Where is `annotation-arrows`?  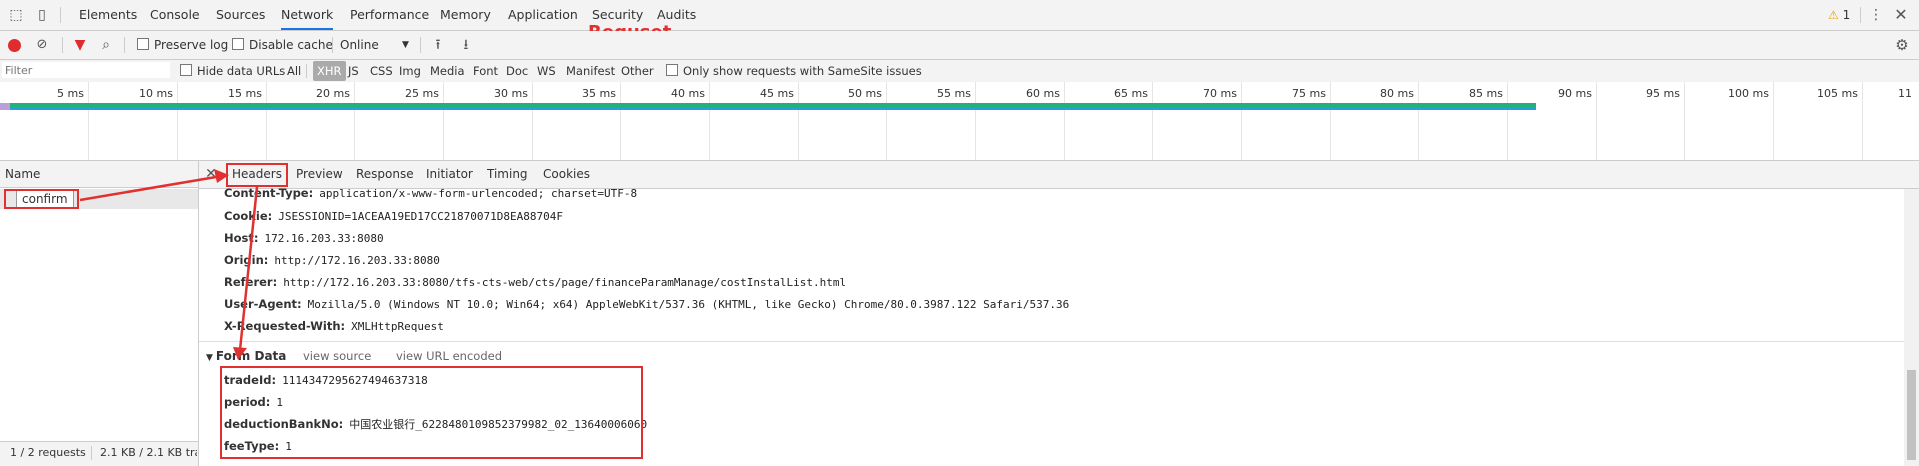 annotation-arrows is located at coordinates (169, 264).